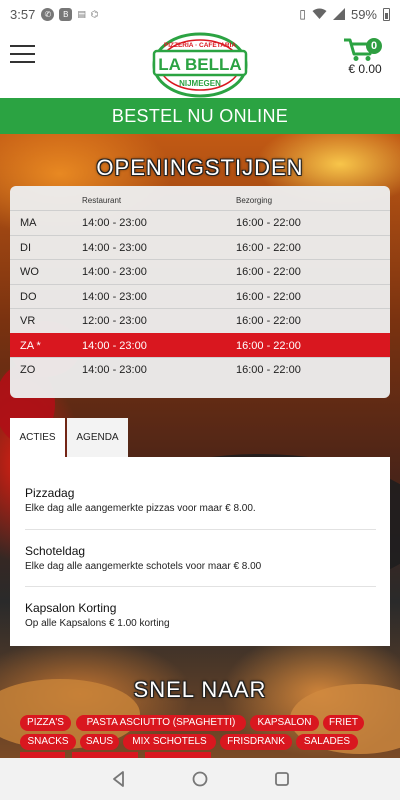  What do you see at coordinates (71, 608) in the screenshot?
I see `action-title: Kapsalon Korting` at bounding box center [71, 608].